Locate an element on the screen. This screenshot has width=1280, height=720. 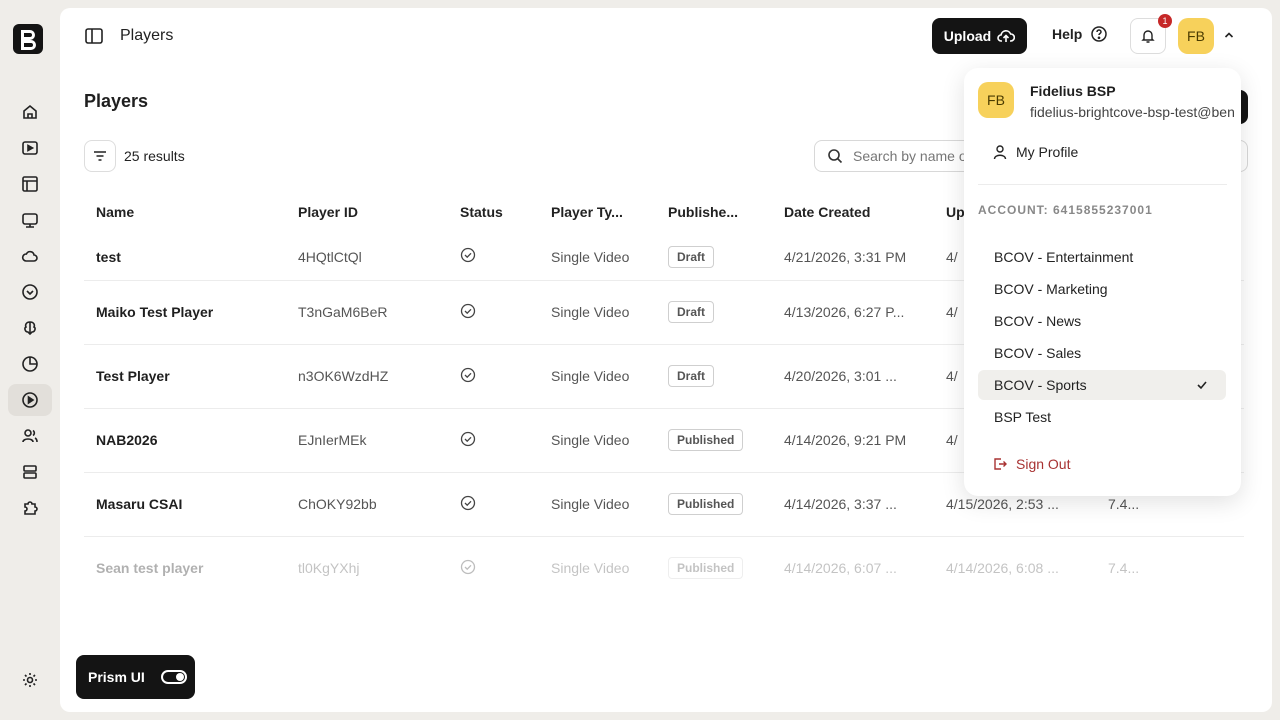
notification-badge: 1 is located at coordinates (1165, 21).